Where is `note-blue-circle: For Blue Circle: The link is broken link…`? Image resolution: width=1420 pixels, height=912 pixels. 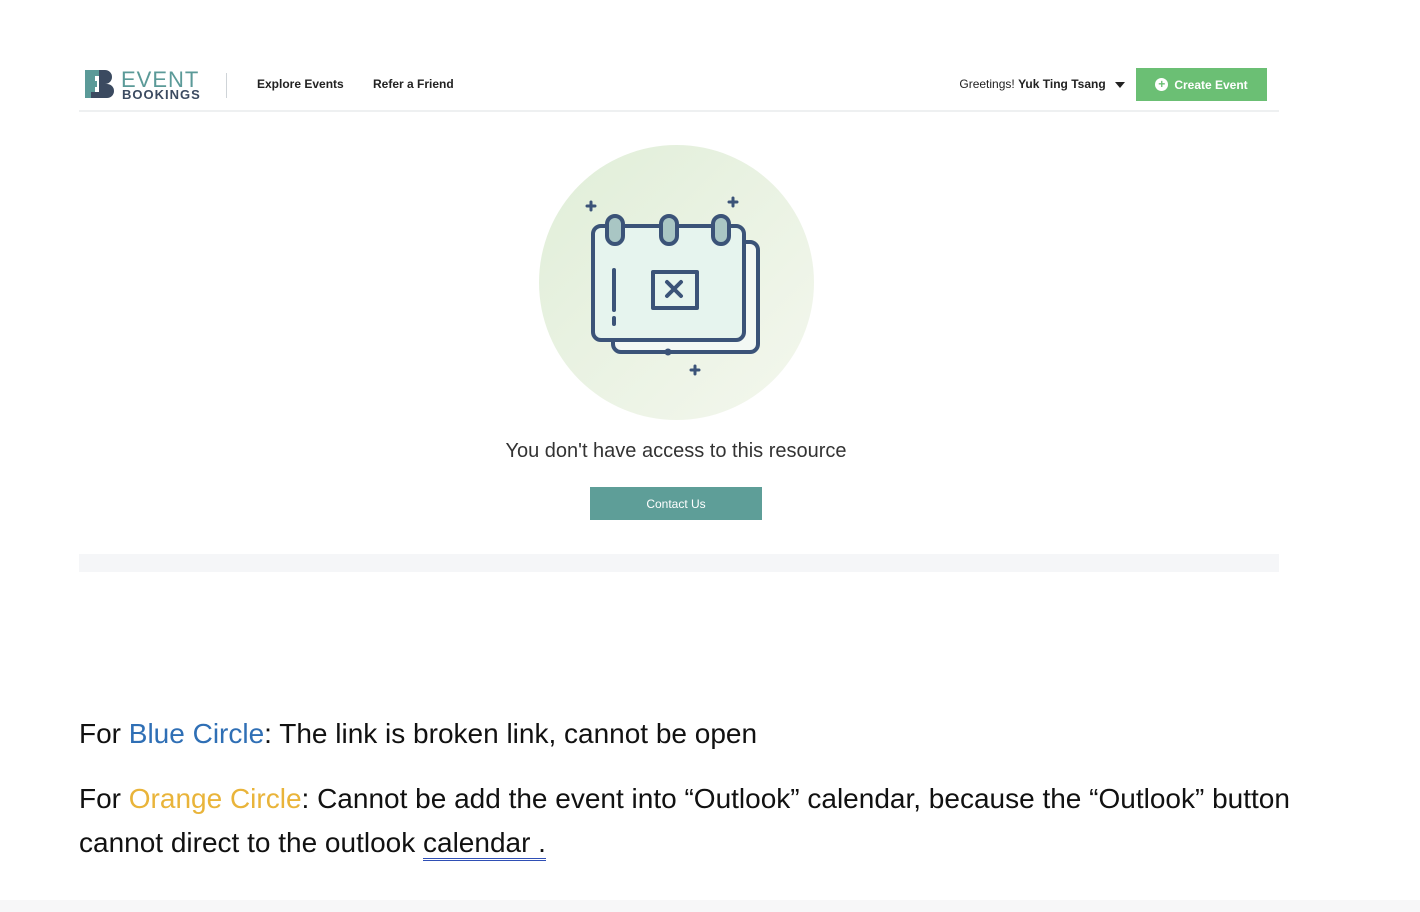 note-blue-circle: For Blue Circle: The link is broken link… is located at coordinates (719, 734).